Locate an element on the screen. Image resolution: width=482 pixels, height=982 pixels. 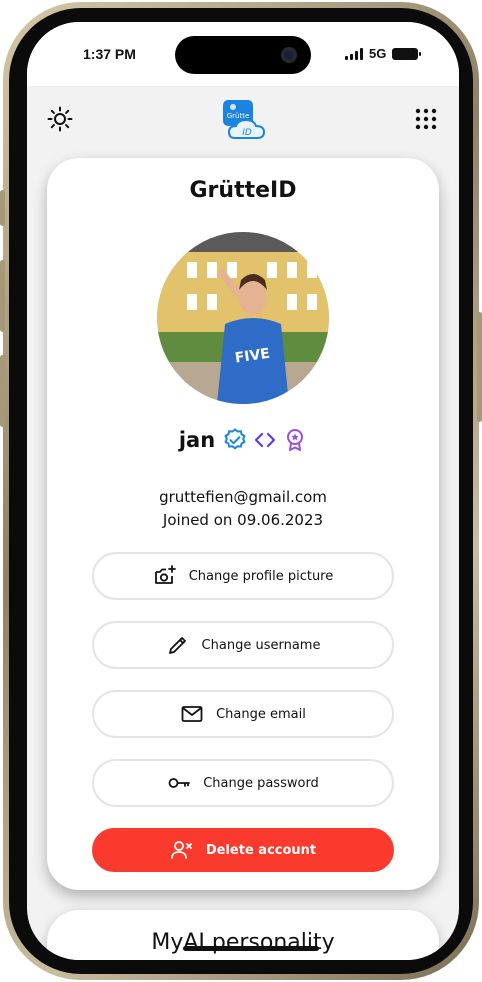
network-label: 5G is located at coordinates (378, 53).